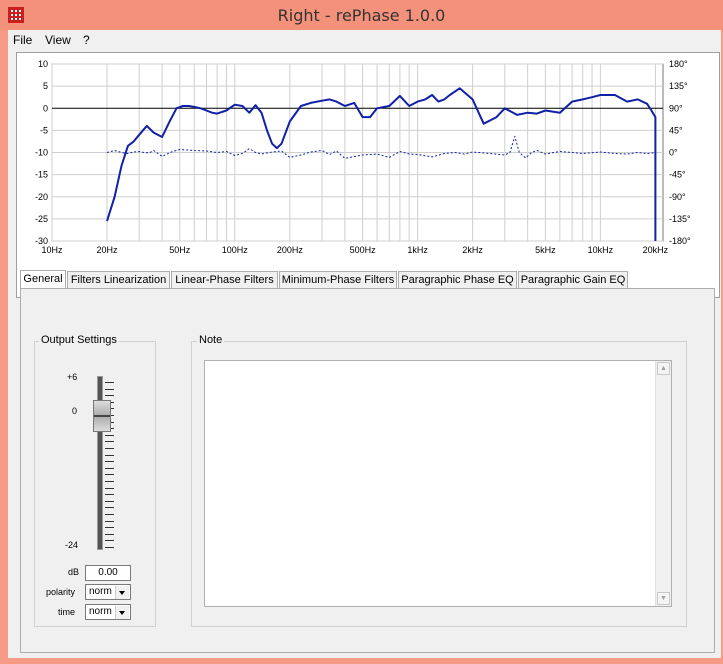 The height and width of the screenshot is (664, 723). What do you see at coordinates (41, 175) in the screenshot?
I see `y-left-tick-label: -15` at bounding box center [41, 175].